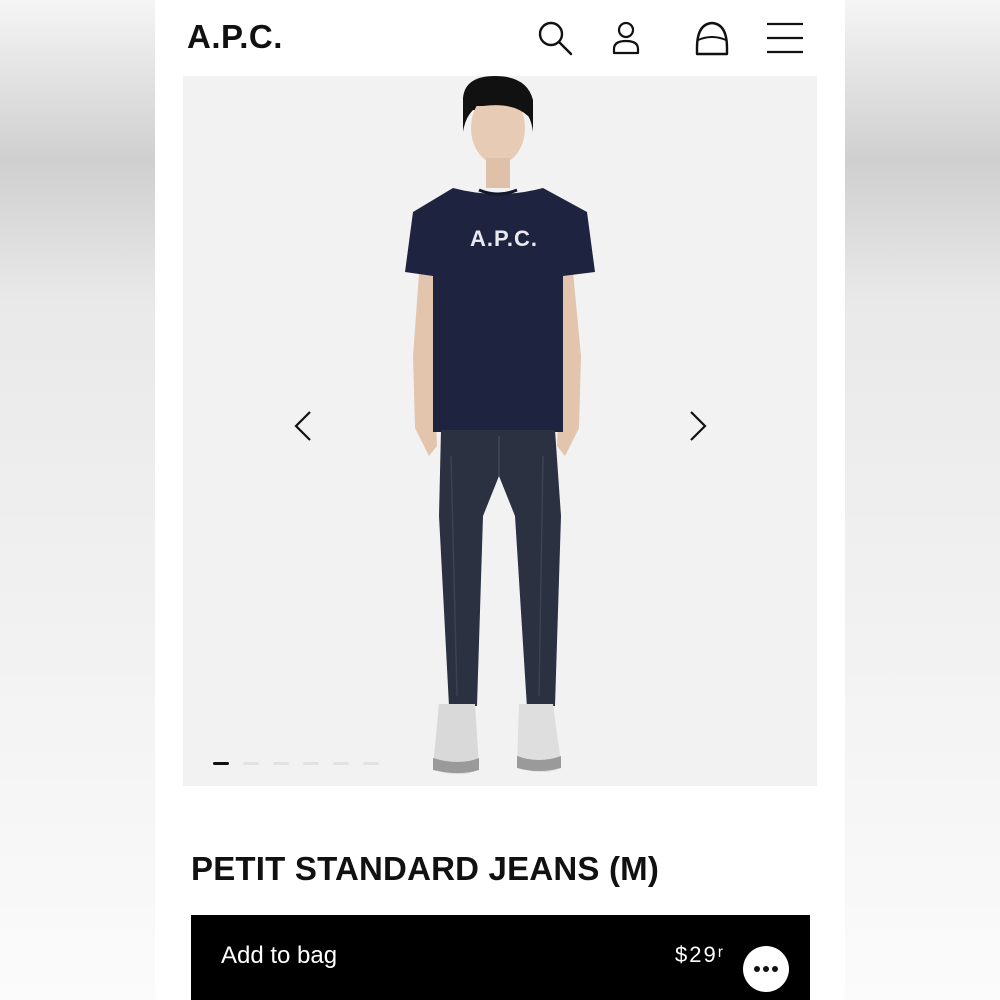 This screenshot has height=1000, width=1000. Describe the element at coordinates (555, 38) in the screenshot. I see `search-icon` at that location.